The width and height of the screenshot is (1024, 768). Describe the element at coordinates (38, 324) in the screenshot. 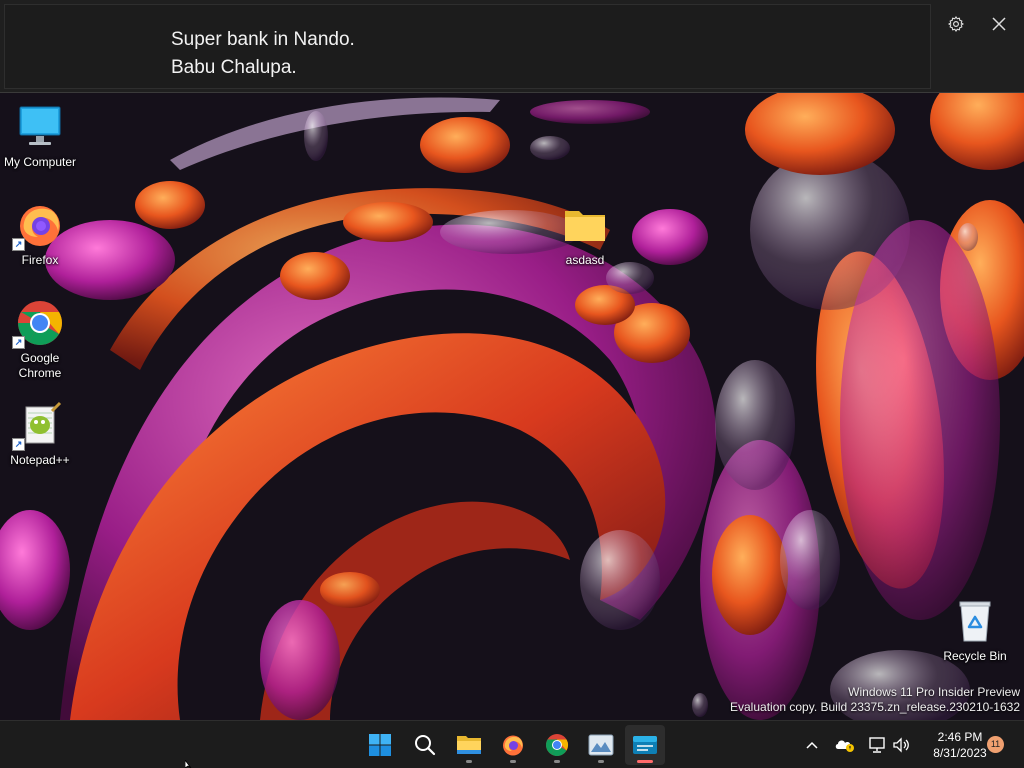

I see `chrome-icon: ↗` at that location.